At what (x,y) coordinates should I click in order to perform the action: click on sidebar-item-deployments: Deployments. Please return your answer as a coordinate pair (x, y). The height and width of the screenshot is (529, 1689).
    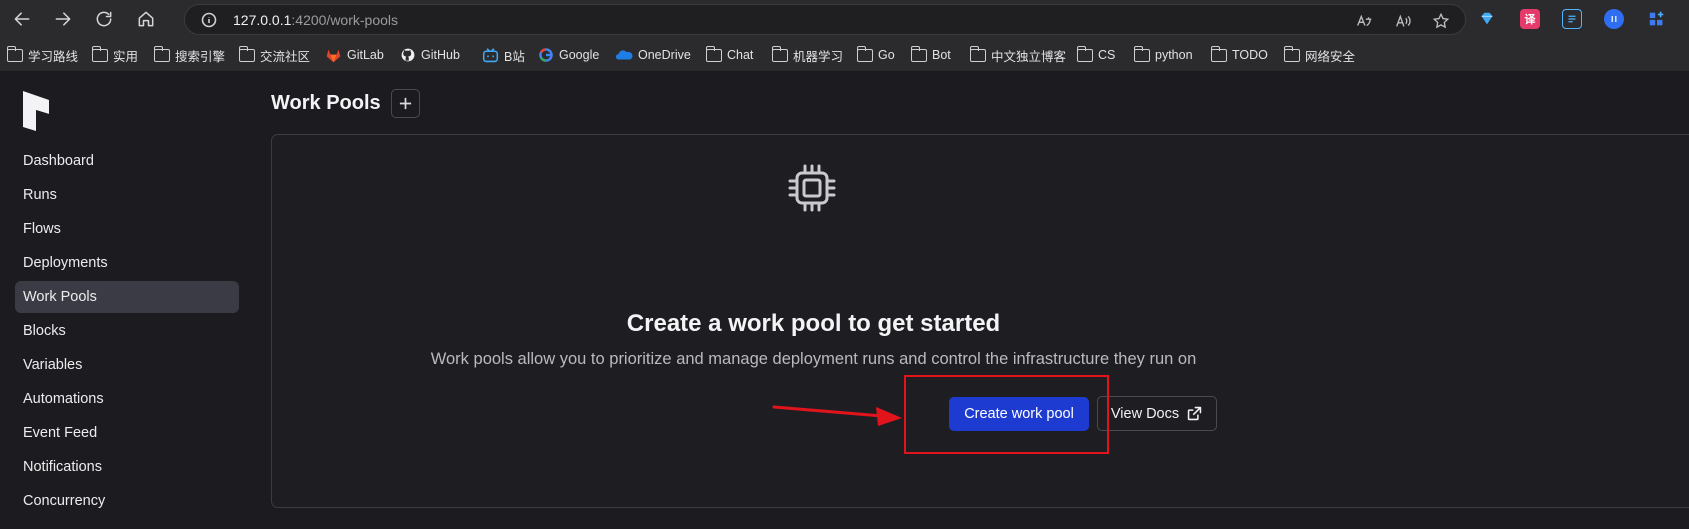
    Looking at the image, I should click on (127, 263).